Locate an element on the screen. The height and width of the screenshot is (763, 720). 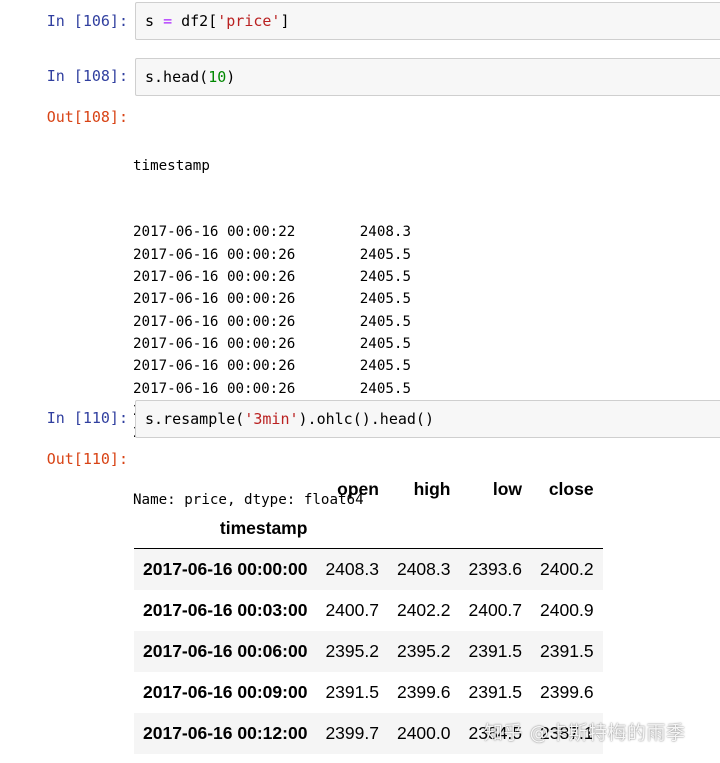
table-cell-low: 2393.6 is located at coordinates (495, 568).